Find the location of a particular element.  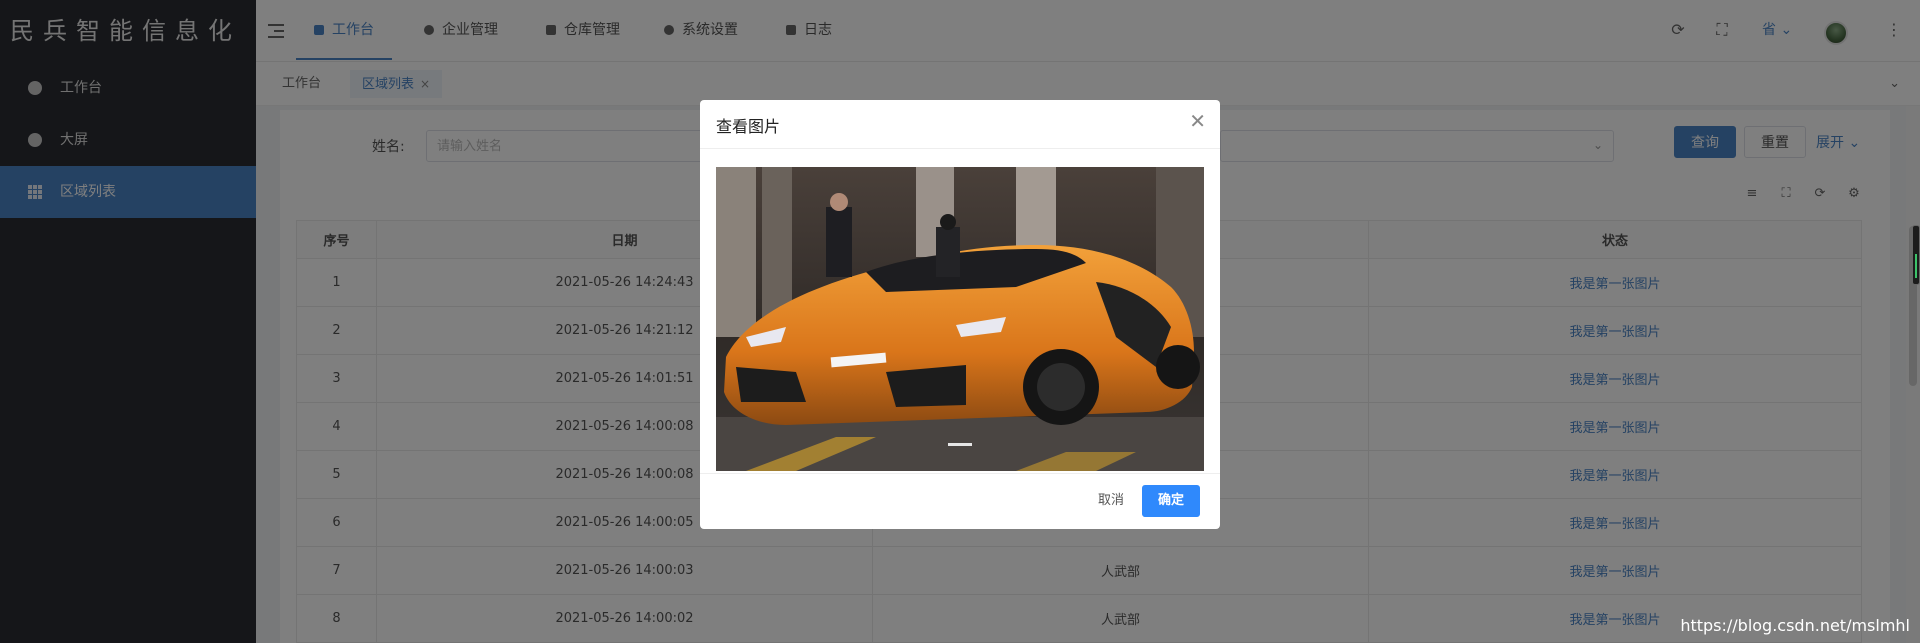

side-widget is located at coordinates (1916, 255).